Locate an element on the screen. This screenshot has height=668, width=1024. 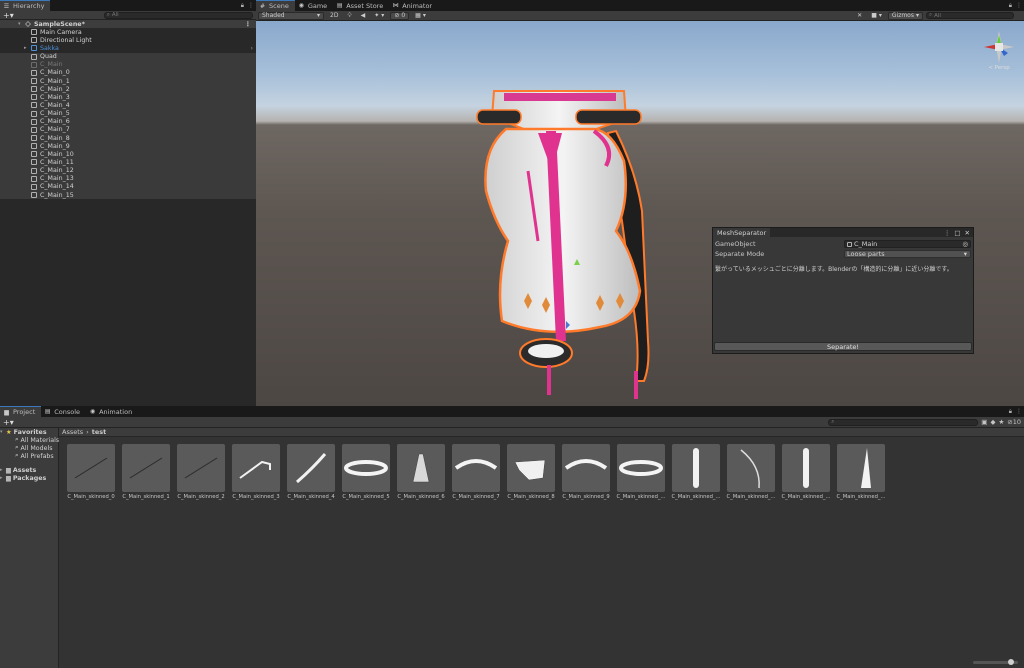
tab-hierarchy: ☰ Hierarchy is located at coordinates (25, 5).